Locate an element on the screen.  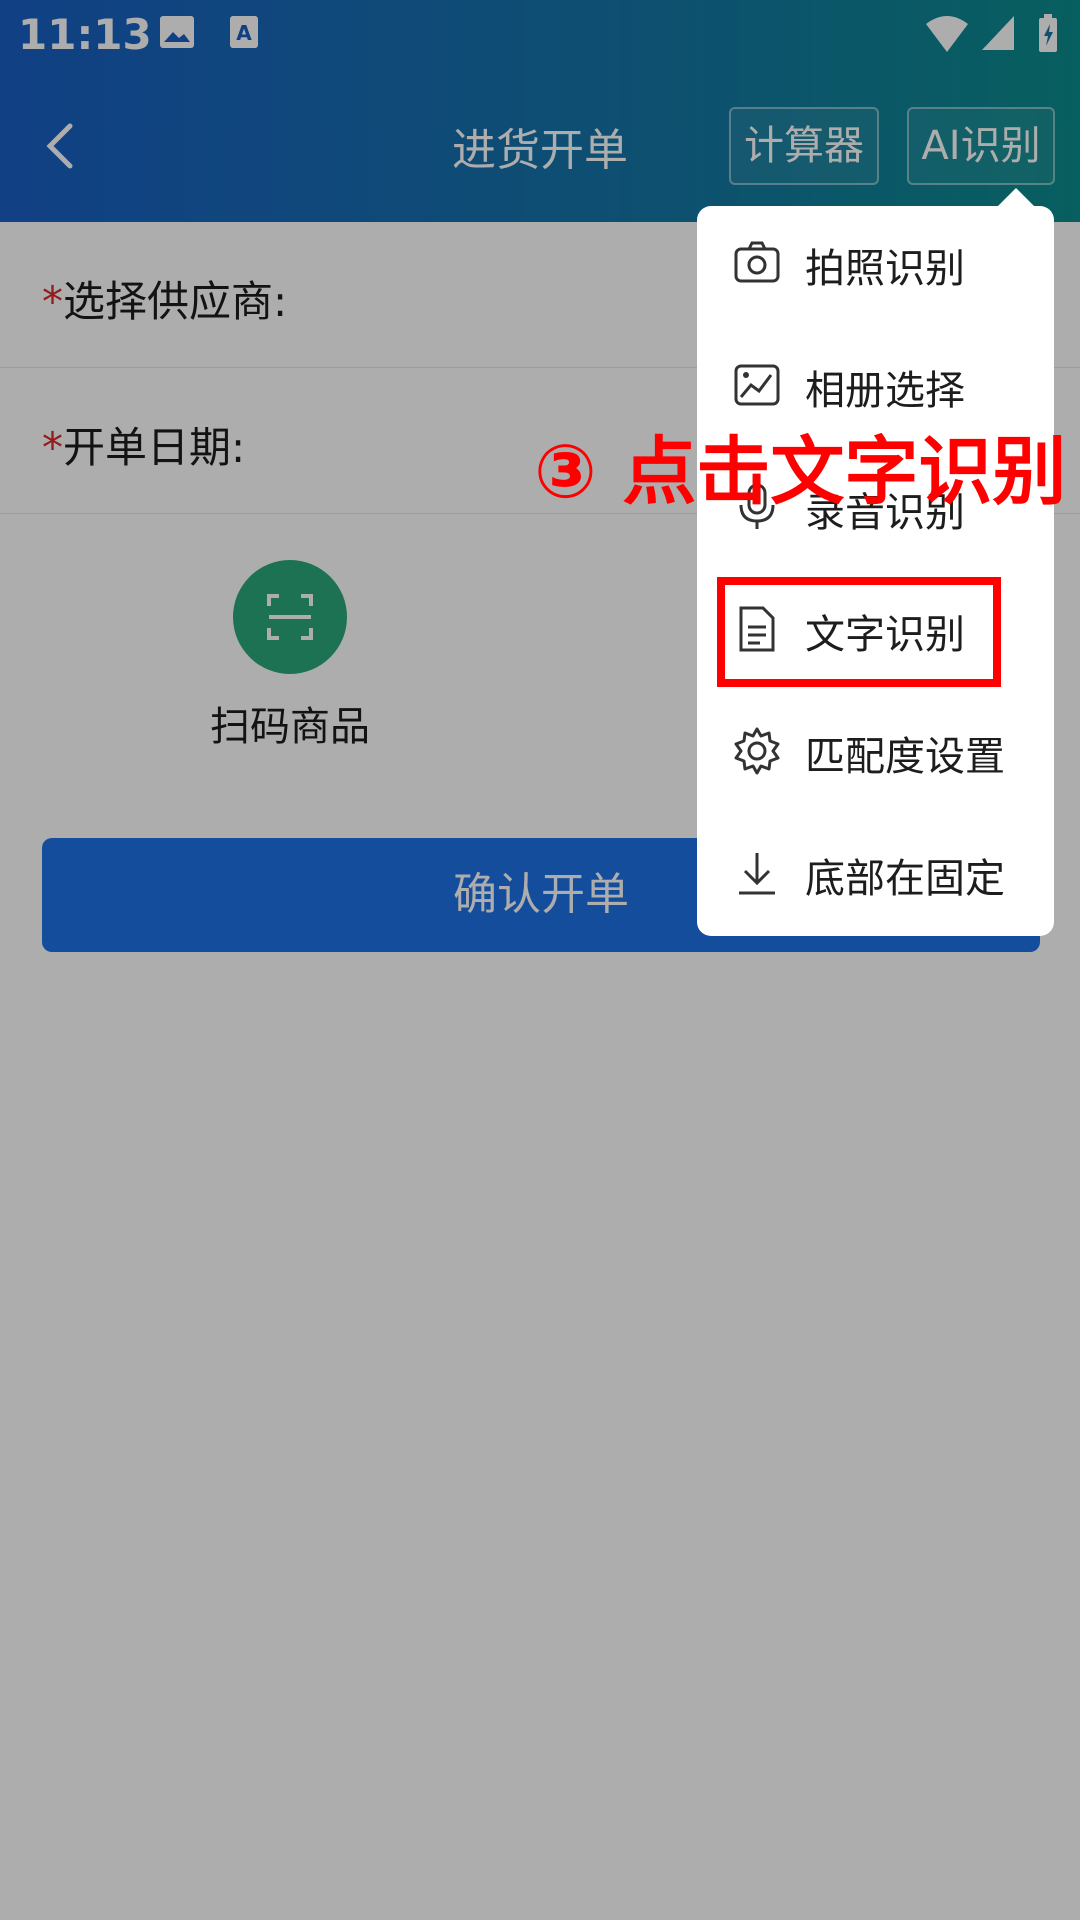
menu-item-label: 拍照识别 is located at coordinates (885, 269).